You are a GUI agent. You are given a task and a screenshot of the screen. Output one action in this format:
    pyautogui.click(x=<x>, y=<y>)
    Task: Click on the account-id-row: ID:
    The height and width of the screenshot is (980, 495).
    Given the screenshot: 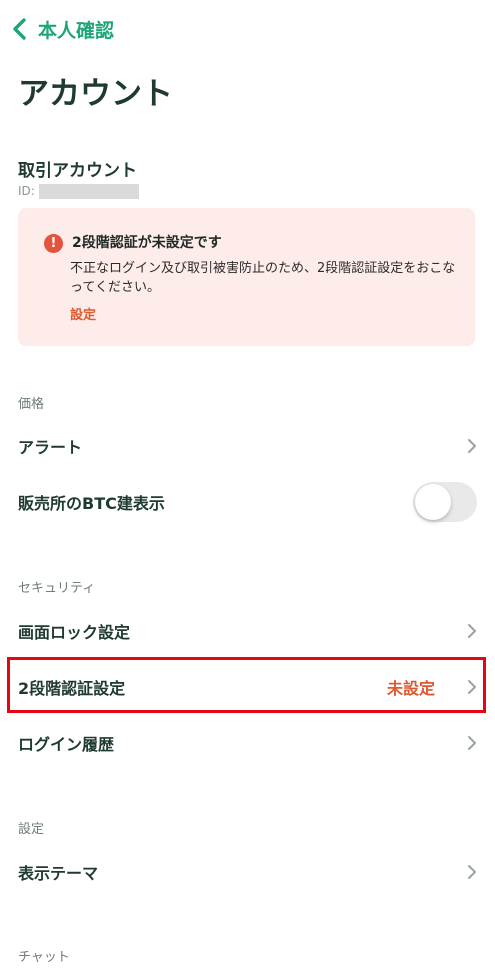 What is the action you would take?
    pyautogui.click(x=78, y=191)
    